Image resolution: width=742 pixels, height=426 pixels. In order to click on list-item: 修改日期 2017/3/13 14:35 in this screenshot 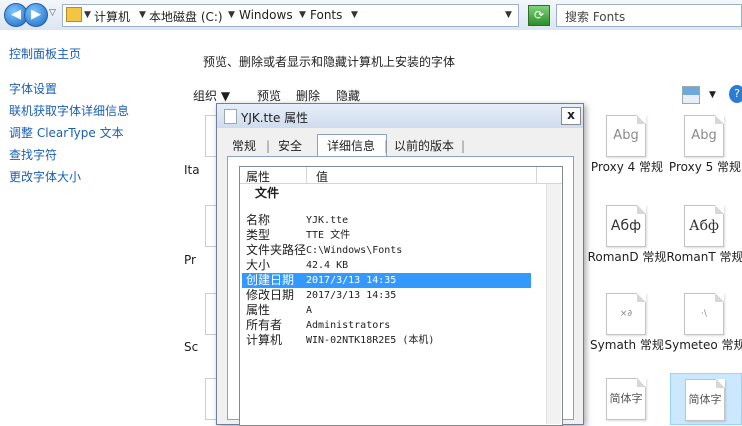, I will do `click(403, 295)`.